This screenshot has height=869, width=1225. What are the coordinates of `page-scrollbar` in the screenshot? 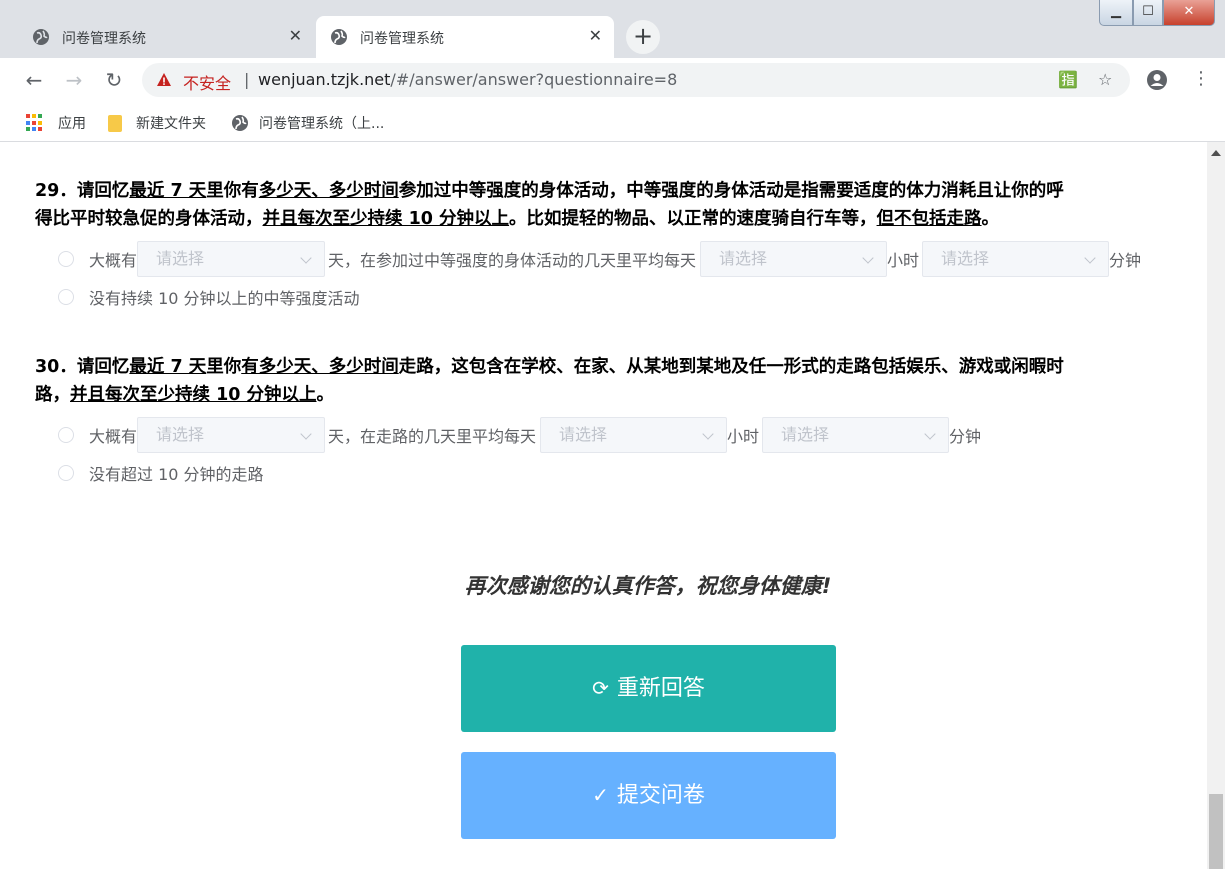 It's located at (1216, 505).